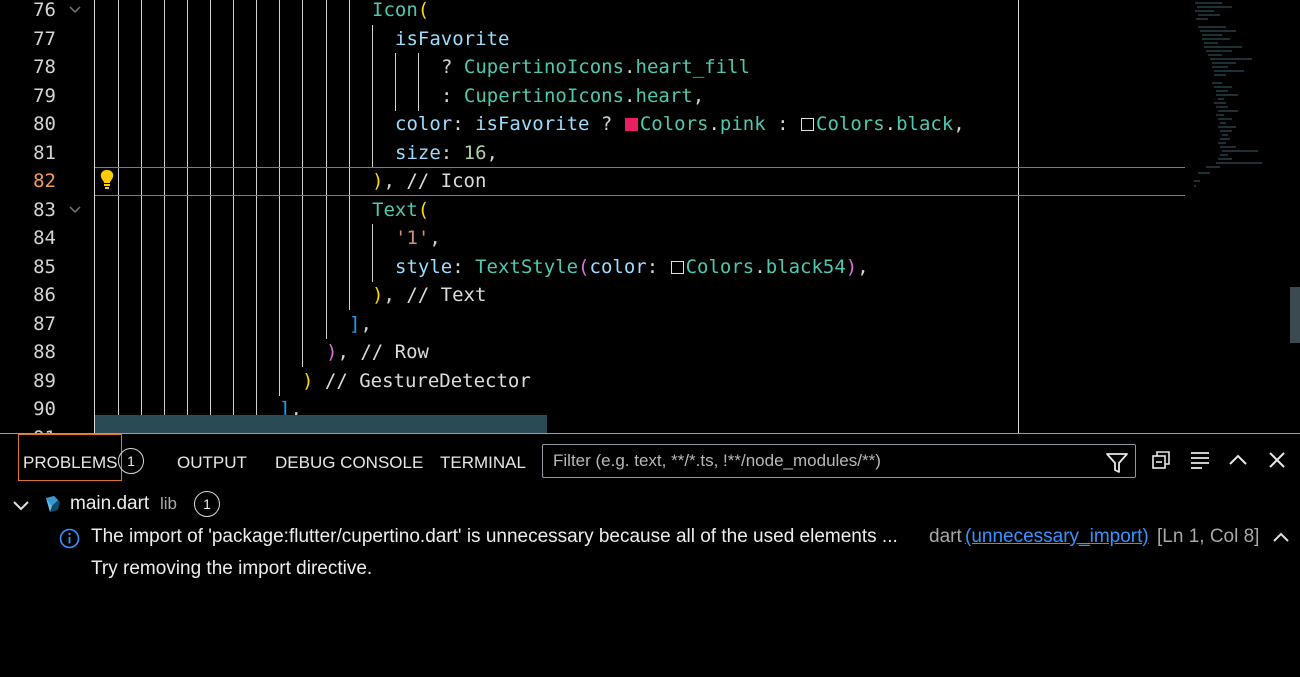 The width and height of the screenshot is (1300, 677). I want to click on filter-icon, so click(1117, 463).